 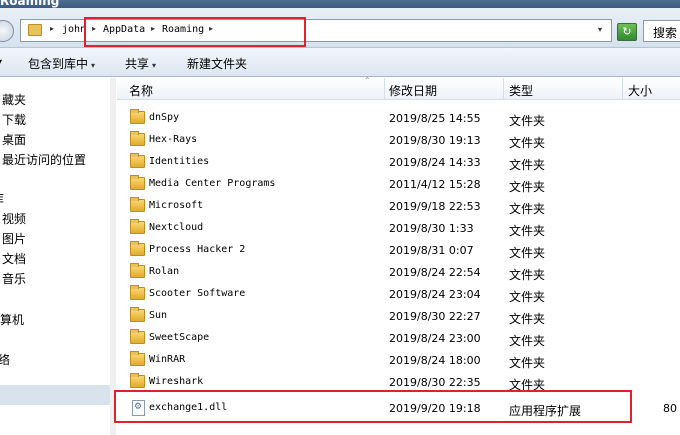 What do you see at coordinates (627, 32) in the screenshot?
I see `refresh-button: ↻` at bounding box center [627, 32].